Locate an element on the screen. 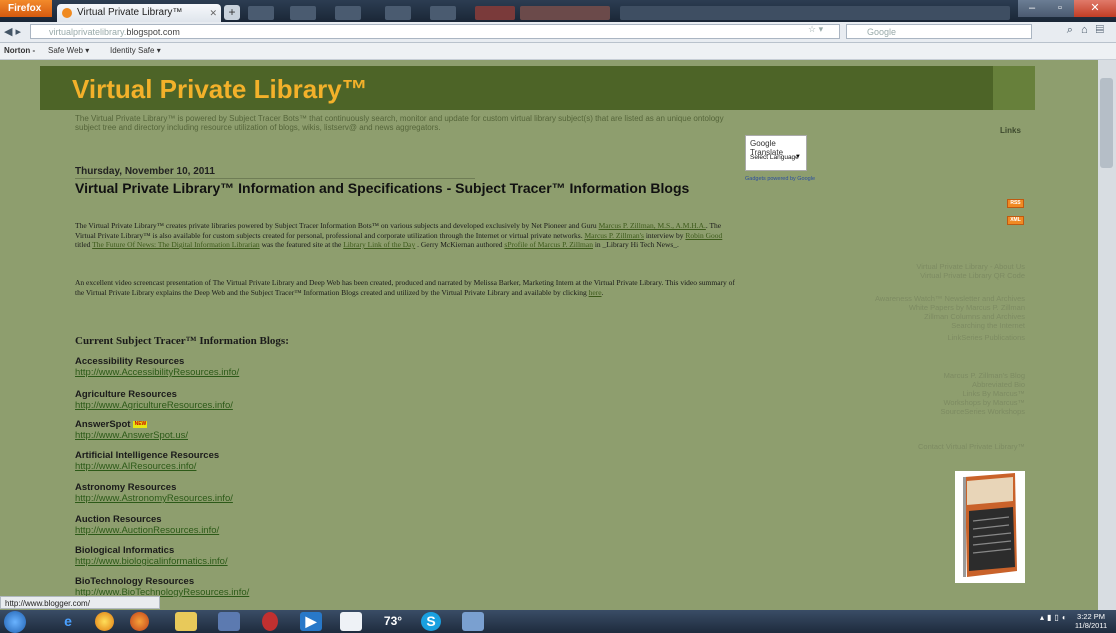 The width and height of the screenshot is (1116, 633). entry-name: AnswerSpot NEW is located at coordinates (275, 424).